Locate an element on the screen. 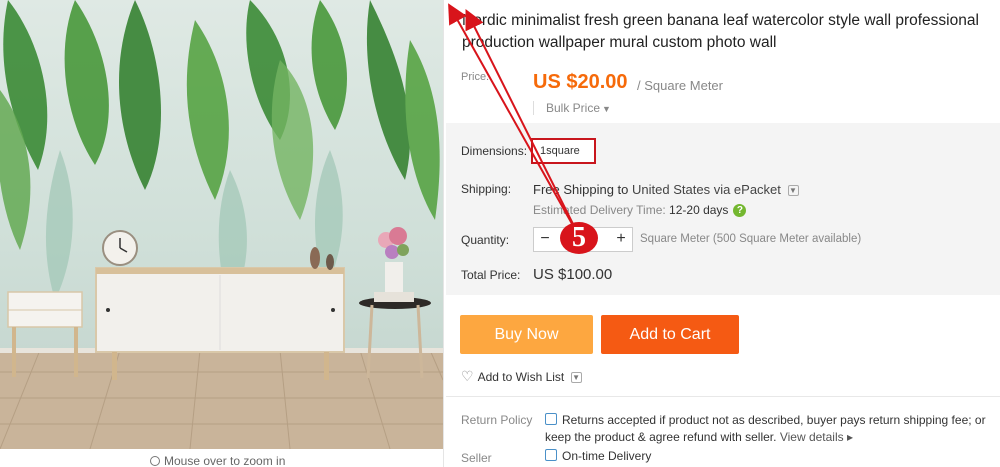 The height and width of the screenshot is (467, 1000). heart-icon: ♡ is located at coordinates (467, 376).